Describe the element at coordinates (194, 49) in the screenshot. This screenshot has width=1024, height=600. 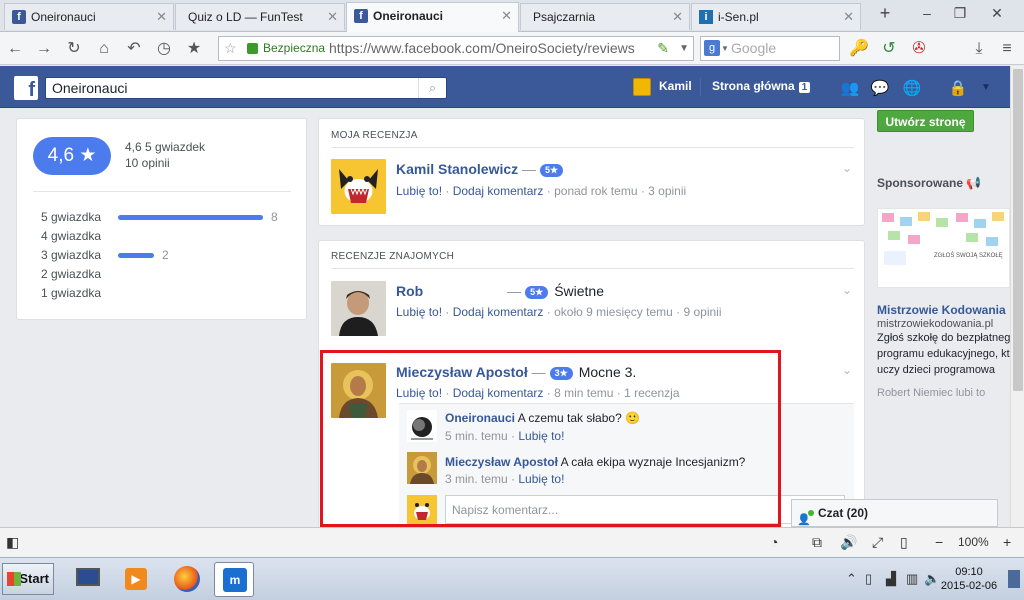
I see `bookmark-star-icon: ★` at that location.